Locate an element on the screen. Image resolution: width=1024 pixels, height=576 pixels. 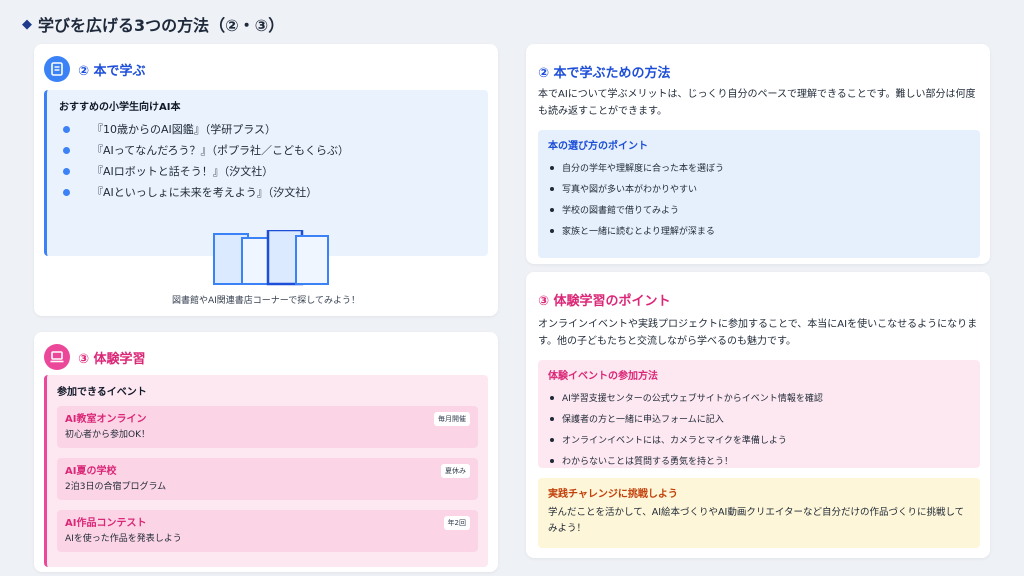
event-desc: 初心者から参加OK！ is located at coordinates (107, 435).